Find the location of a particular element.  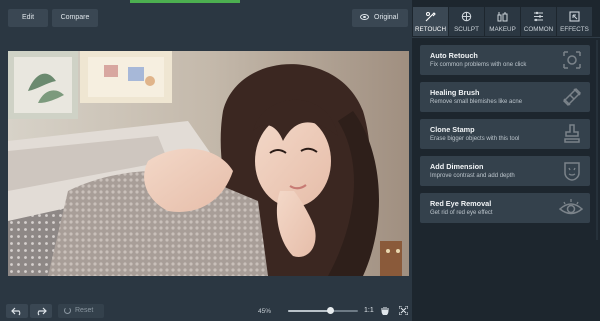

redo-icon is located at coordinates (42, 311).